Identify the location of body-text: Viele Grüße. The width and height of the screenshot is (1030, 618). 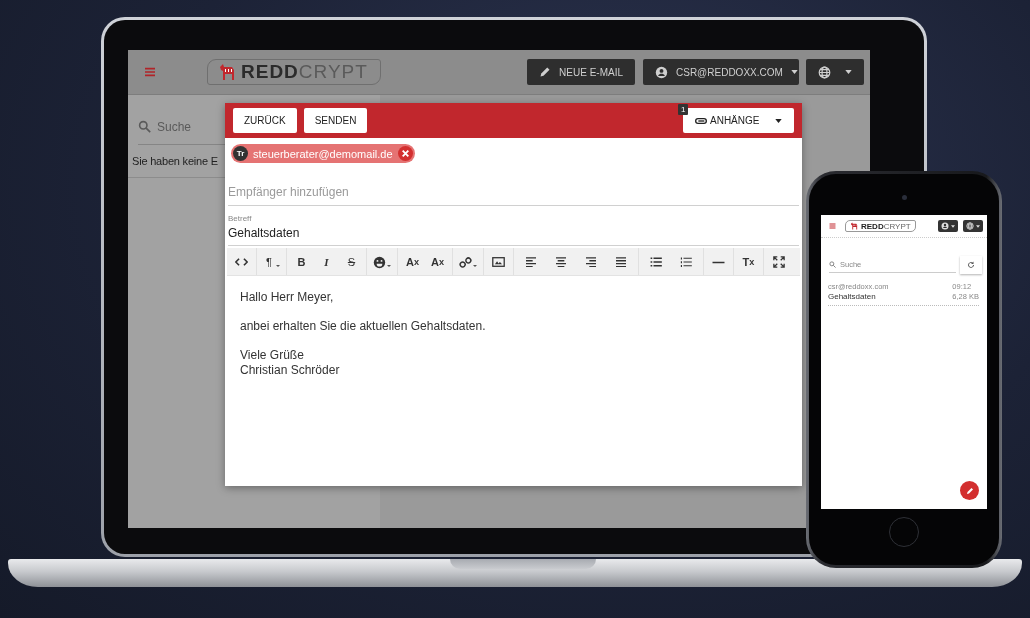
(272, 355).